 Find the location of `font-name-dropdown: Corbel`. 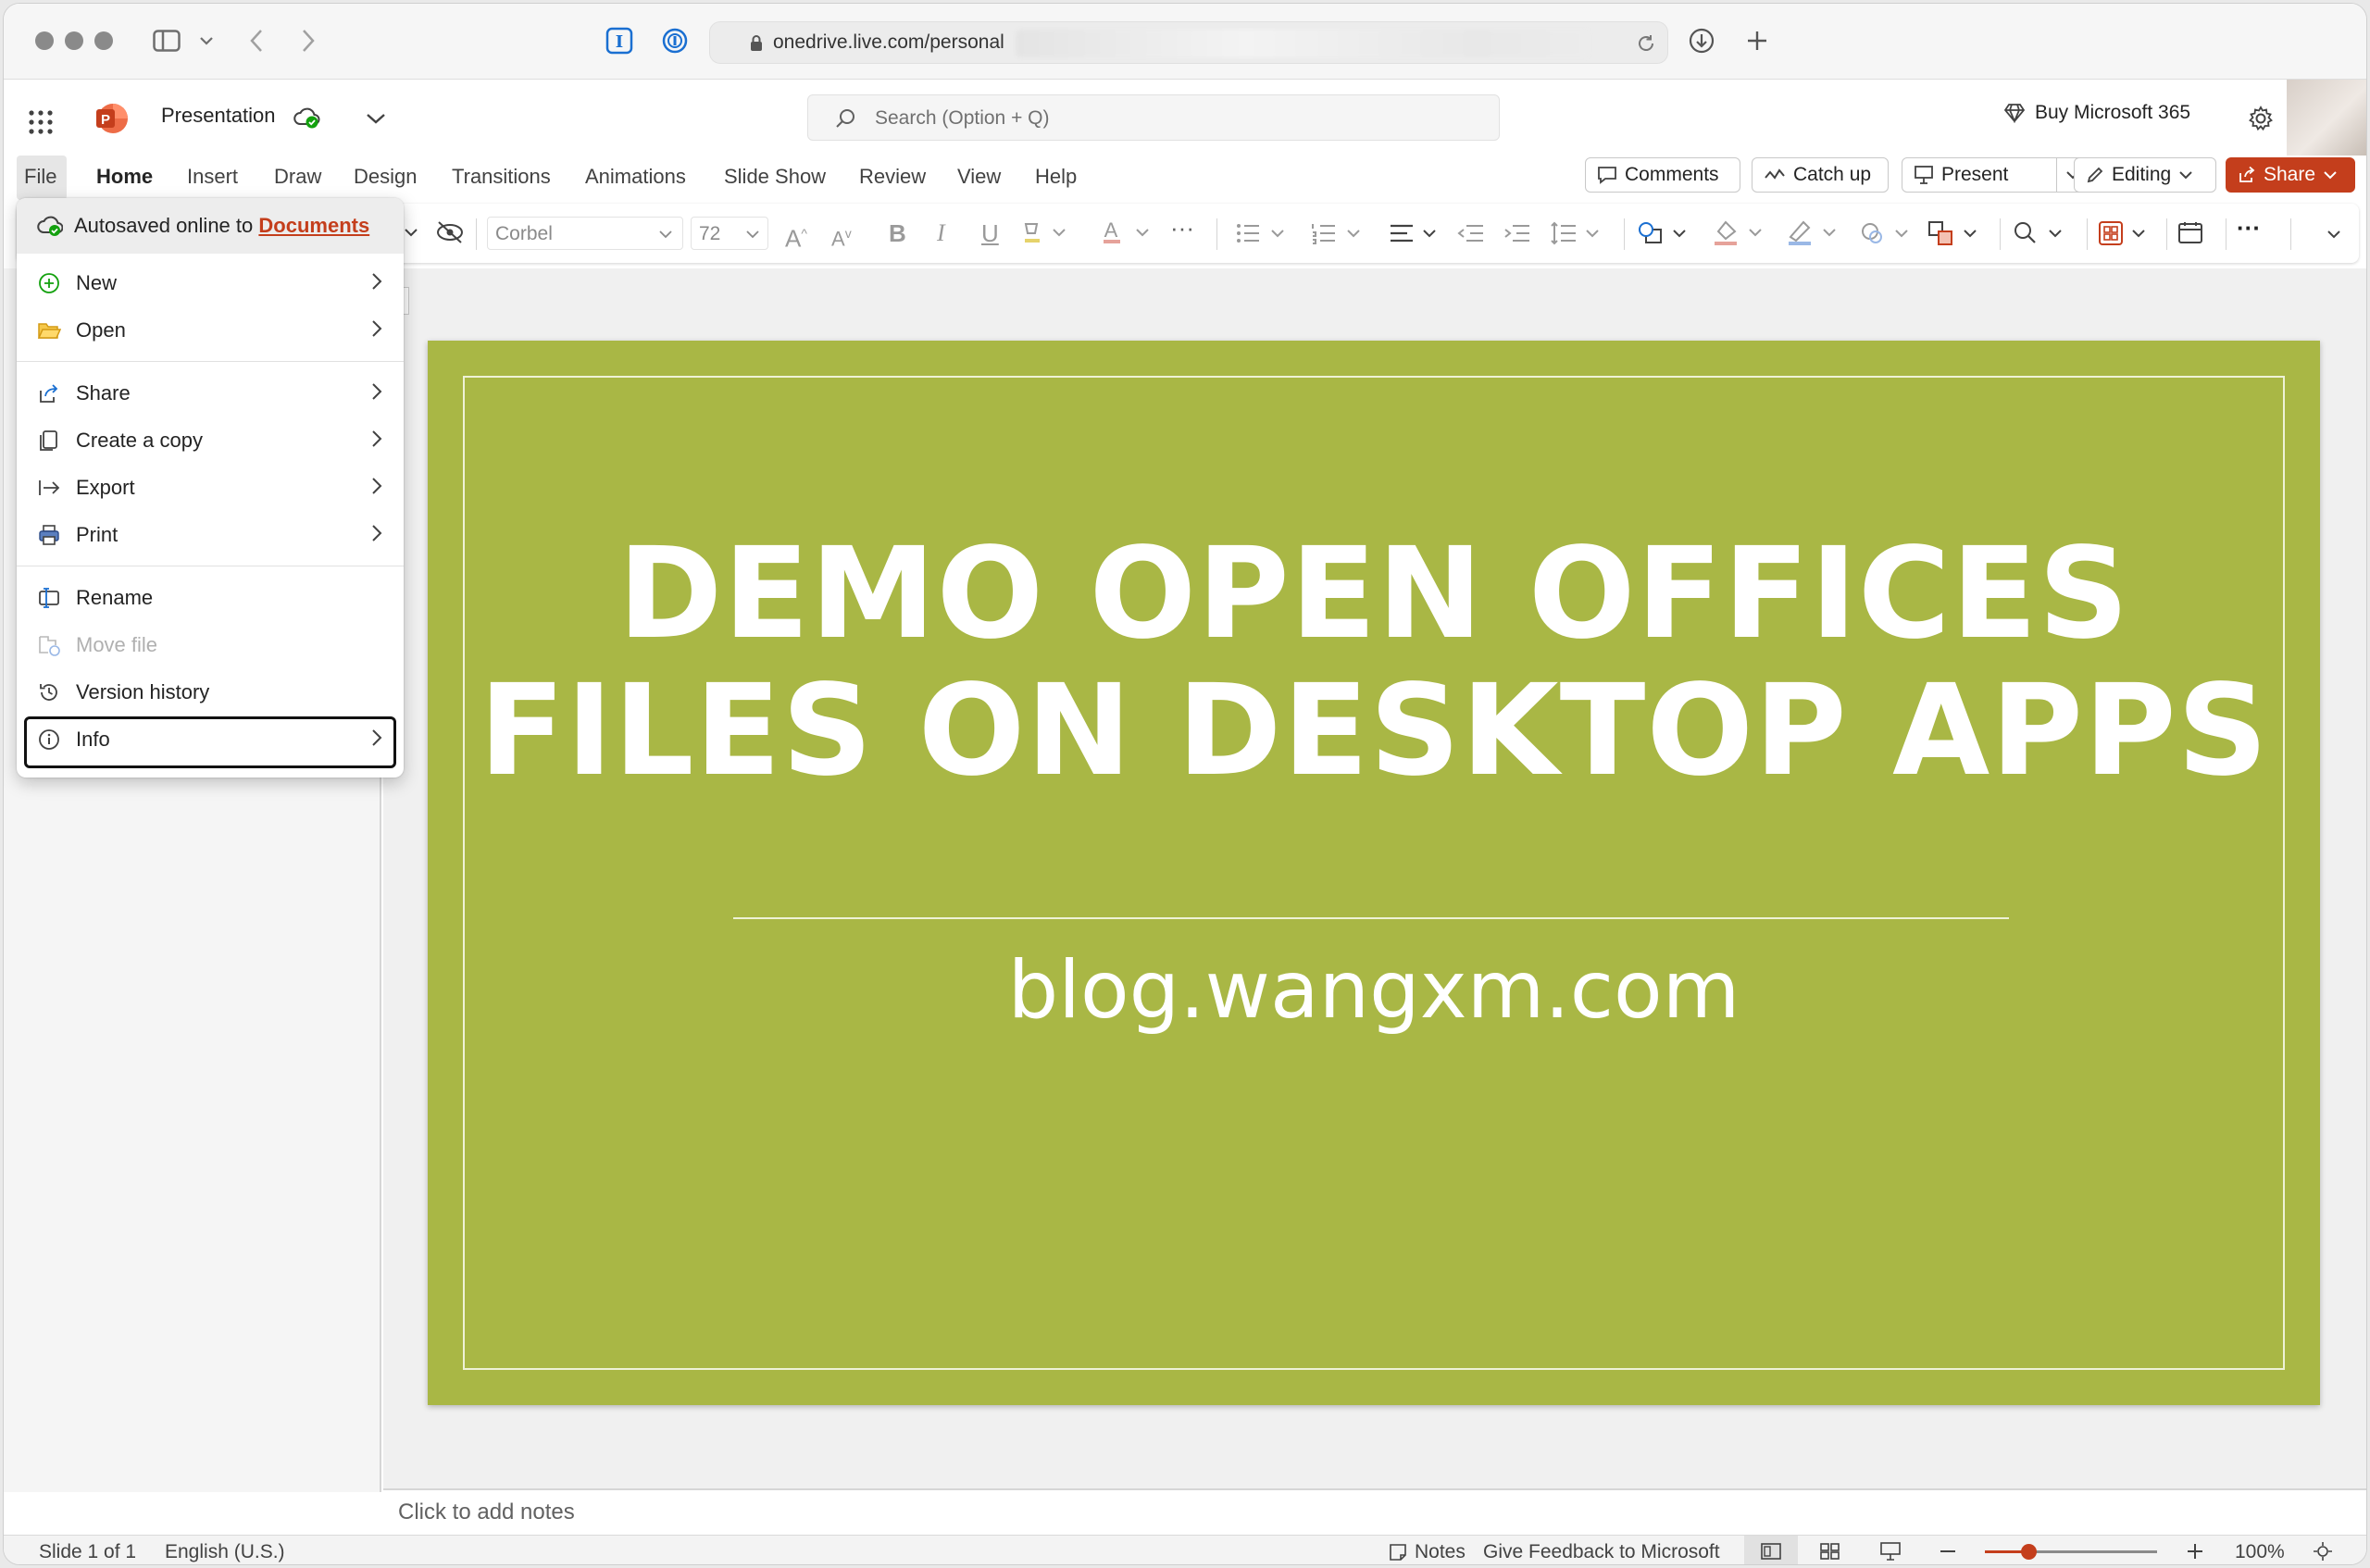

font-name-dropdown: Corbel is located at coordinates (585, 233).